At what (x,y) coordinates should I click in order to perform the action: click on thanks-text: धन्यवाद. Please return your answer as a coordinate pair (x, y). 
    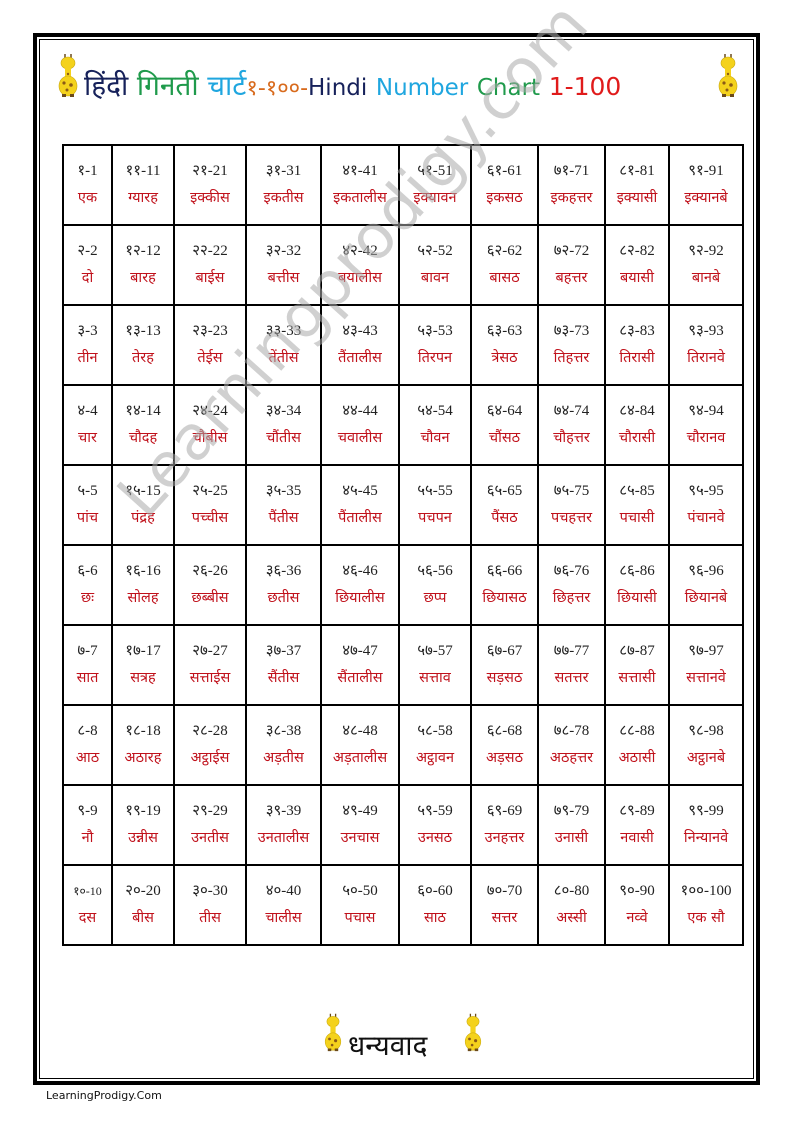
    Looking at the image, I should click on (388, 1045).